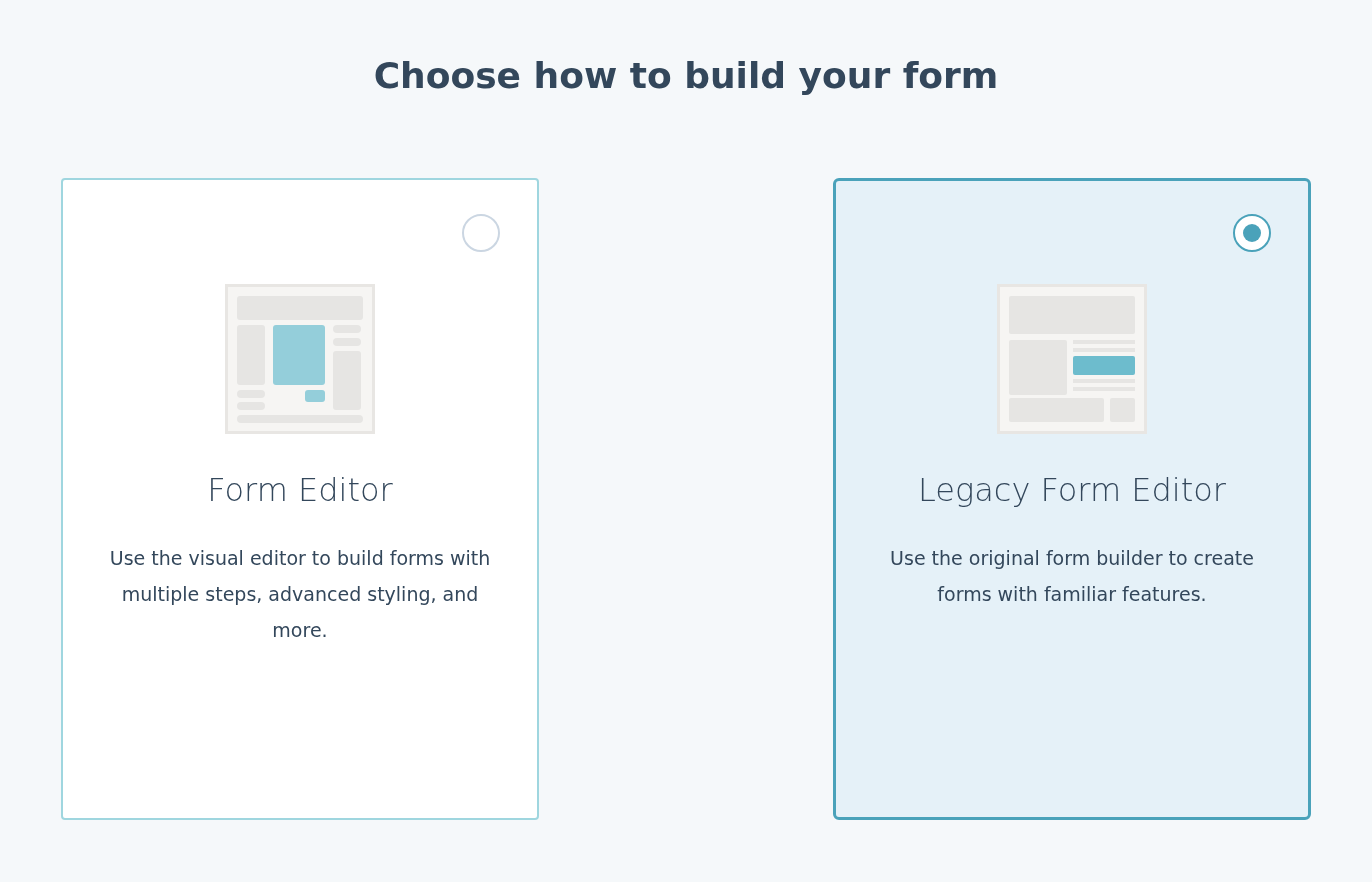  Describe the element at coordinates (1072, 576) in the screenshot. I see `option-description: Use the original form builder to create forms with familiar features.` at that location.